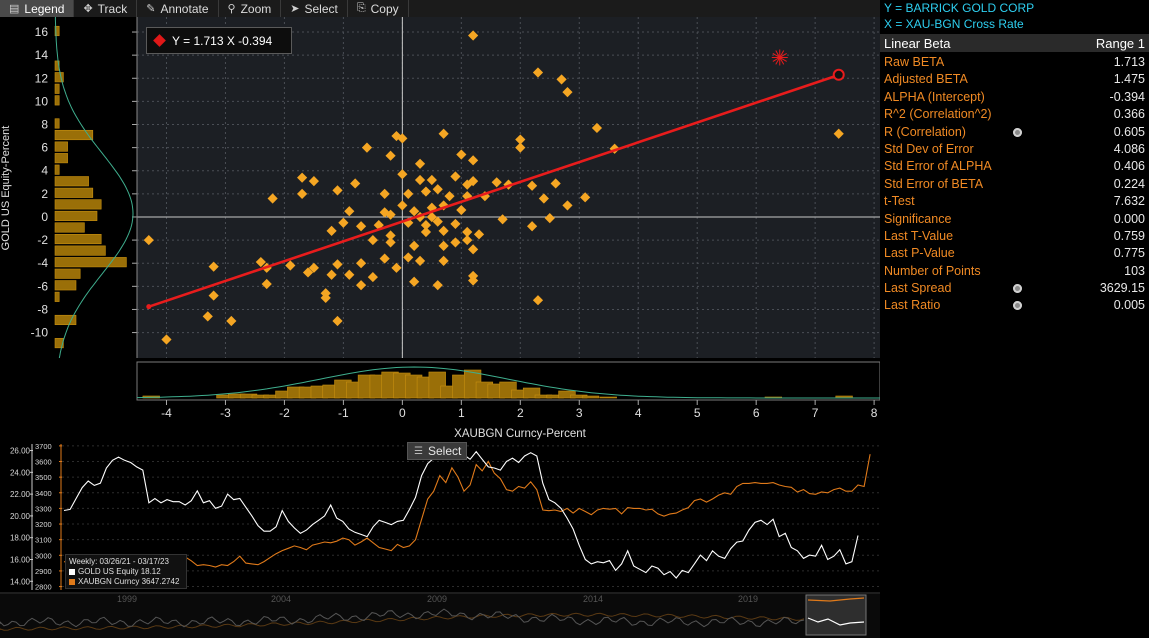 The height and width of the screenshot is (638, 1149). What do you see at coordinates (917, 43) in the screenshot?
I see `stats-header-title: Linear Beta` at bounding box center [917, 43].